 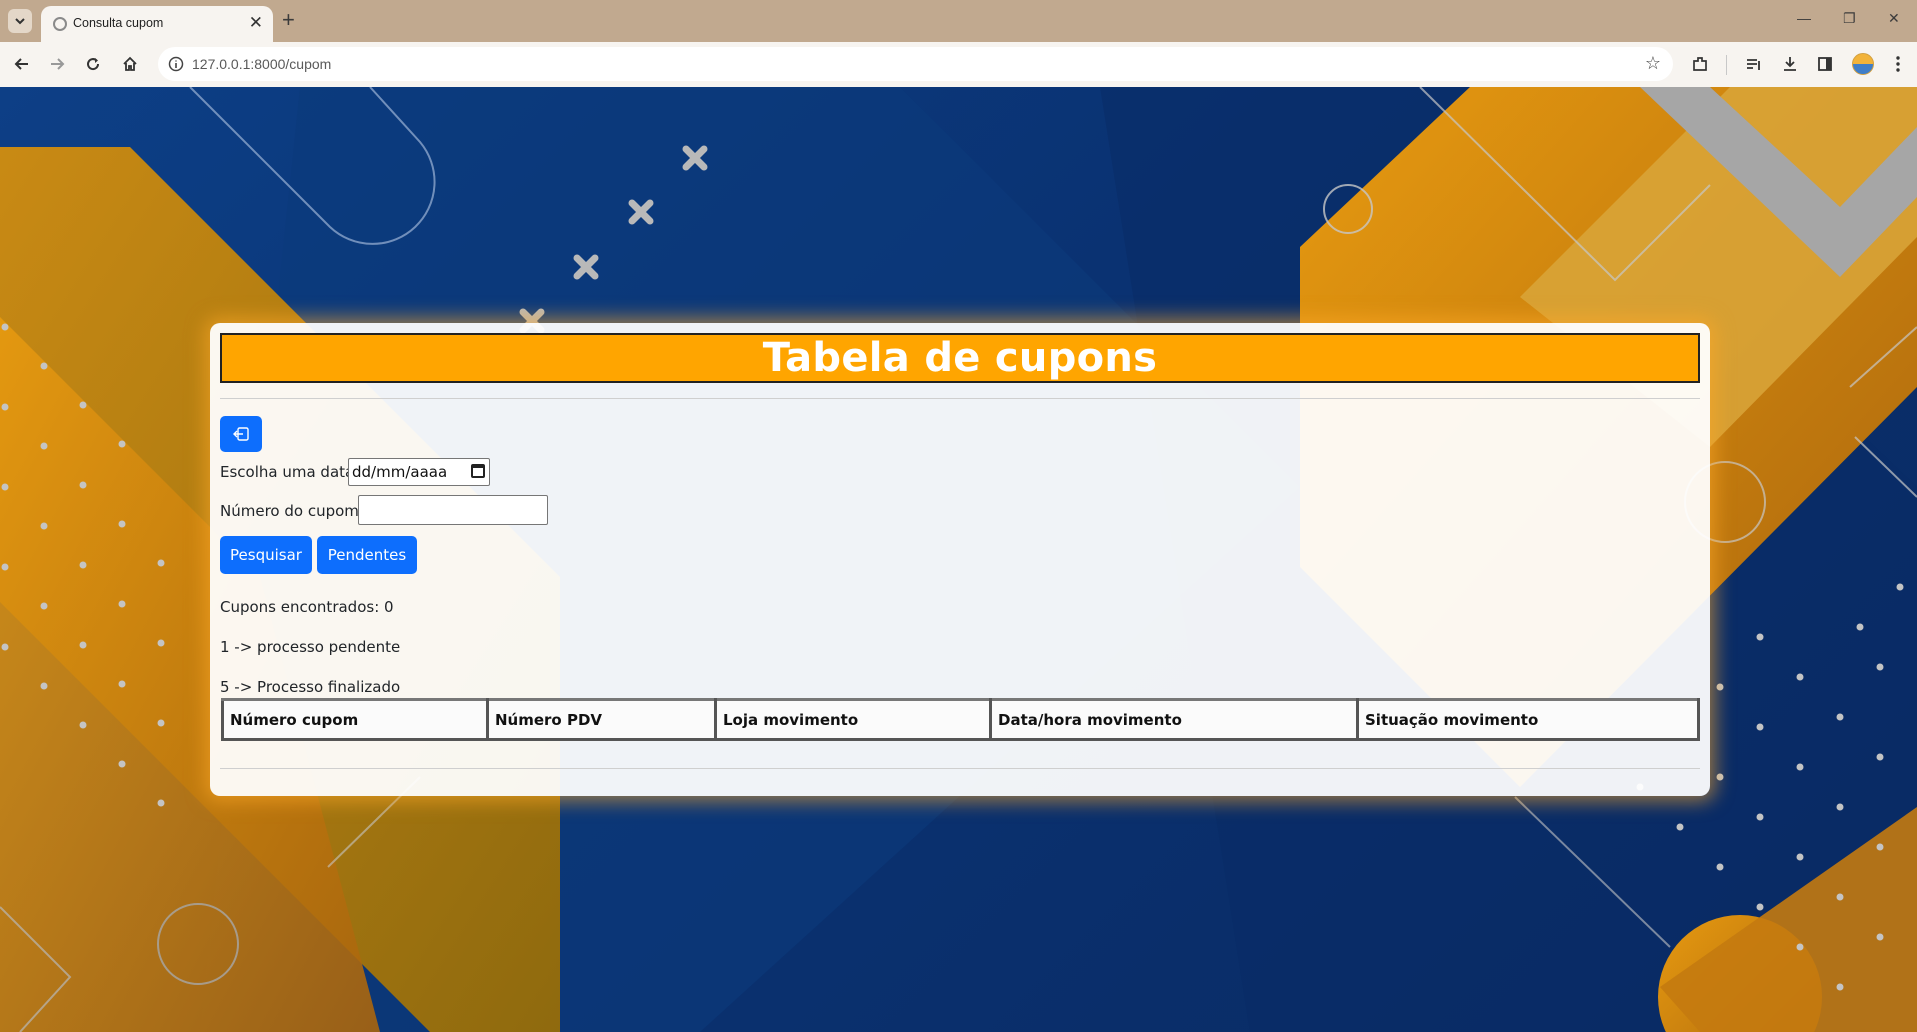 I want to click on close-tab-icon: ✕, so click(x=256, y=23).